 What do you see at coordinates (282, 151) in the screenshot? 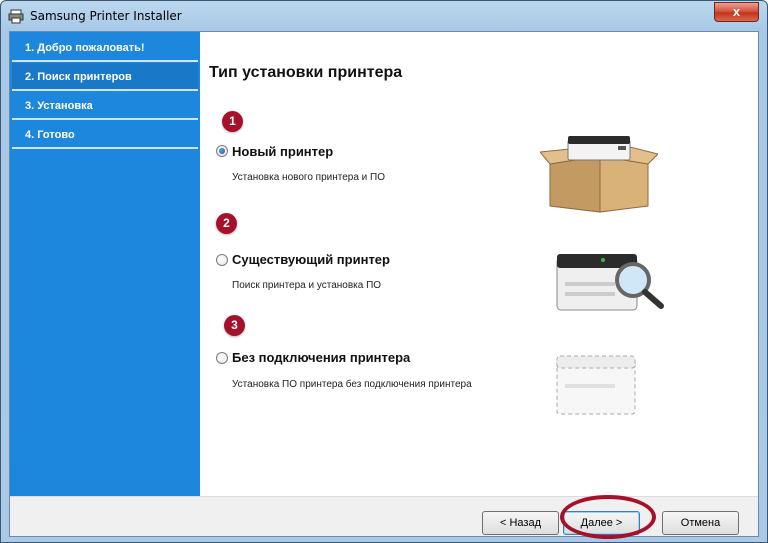
I see `new-printer-label: Новый принтер` at bounding box center [282, 151].